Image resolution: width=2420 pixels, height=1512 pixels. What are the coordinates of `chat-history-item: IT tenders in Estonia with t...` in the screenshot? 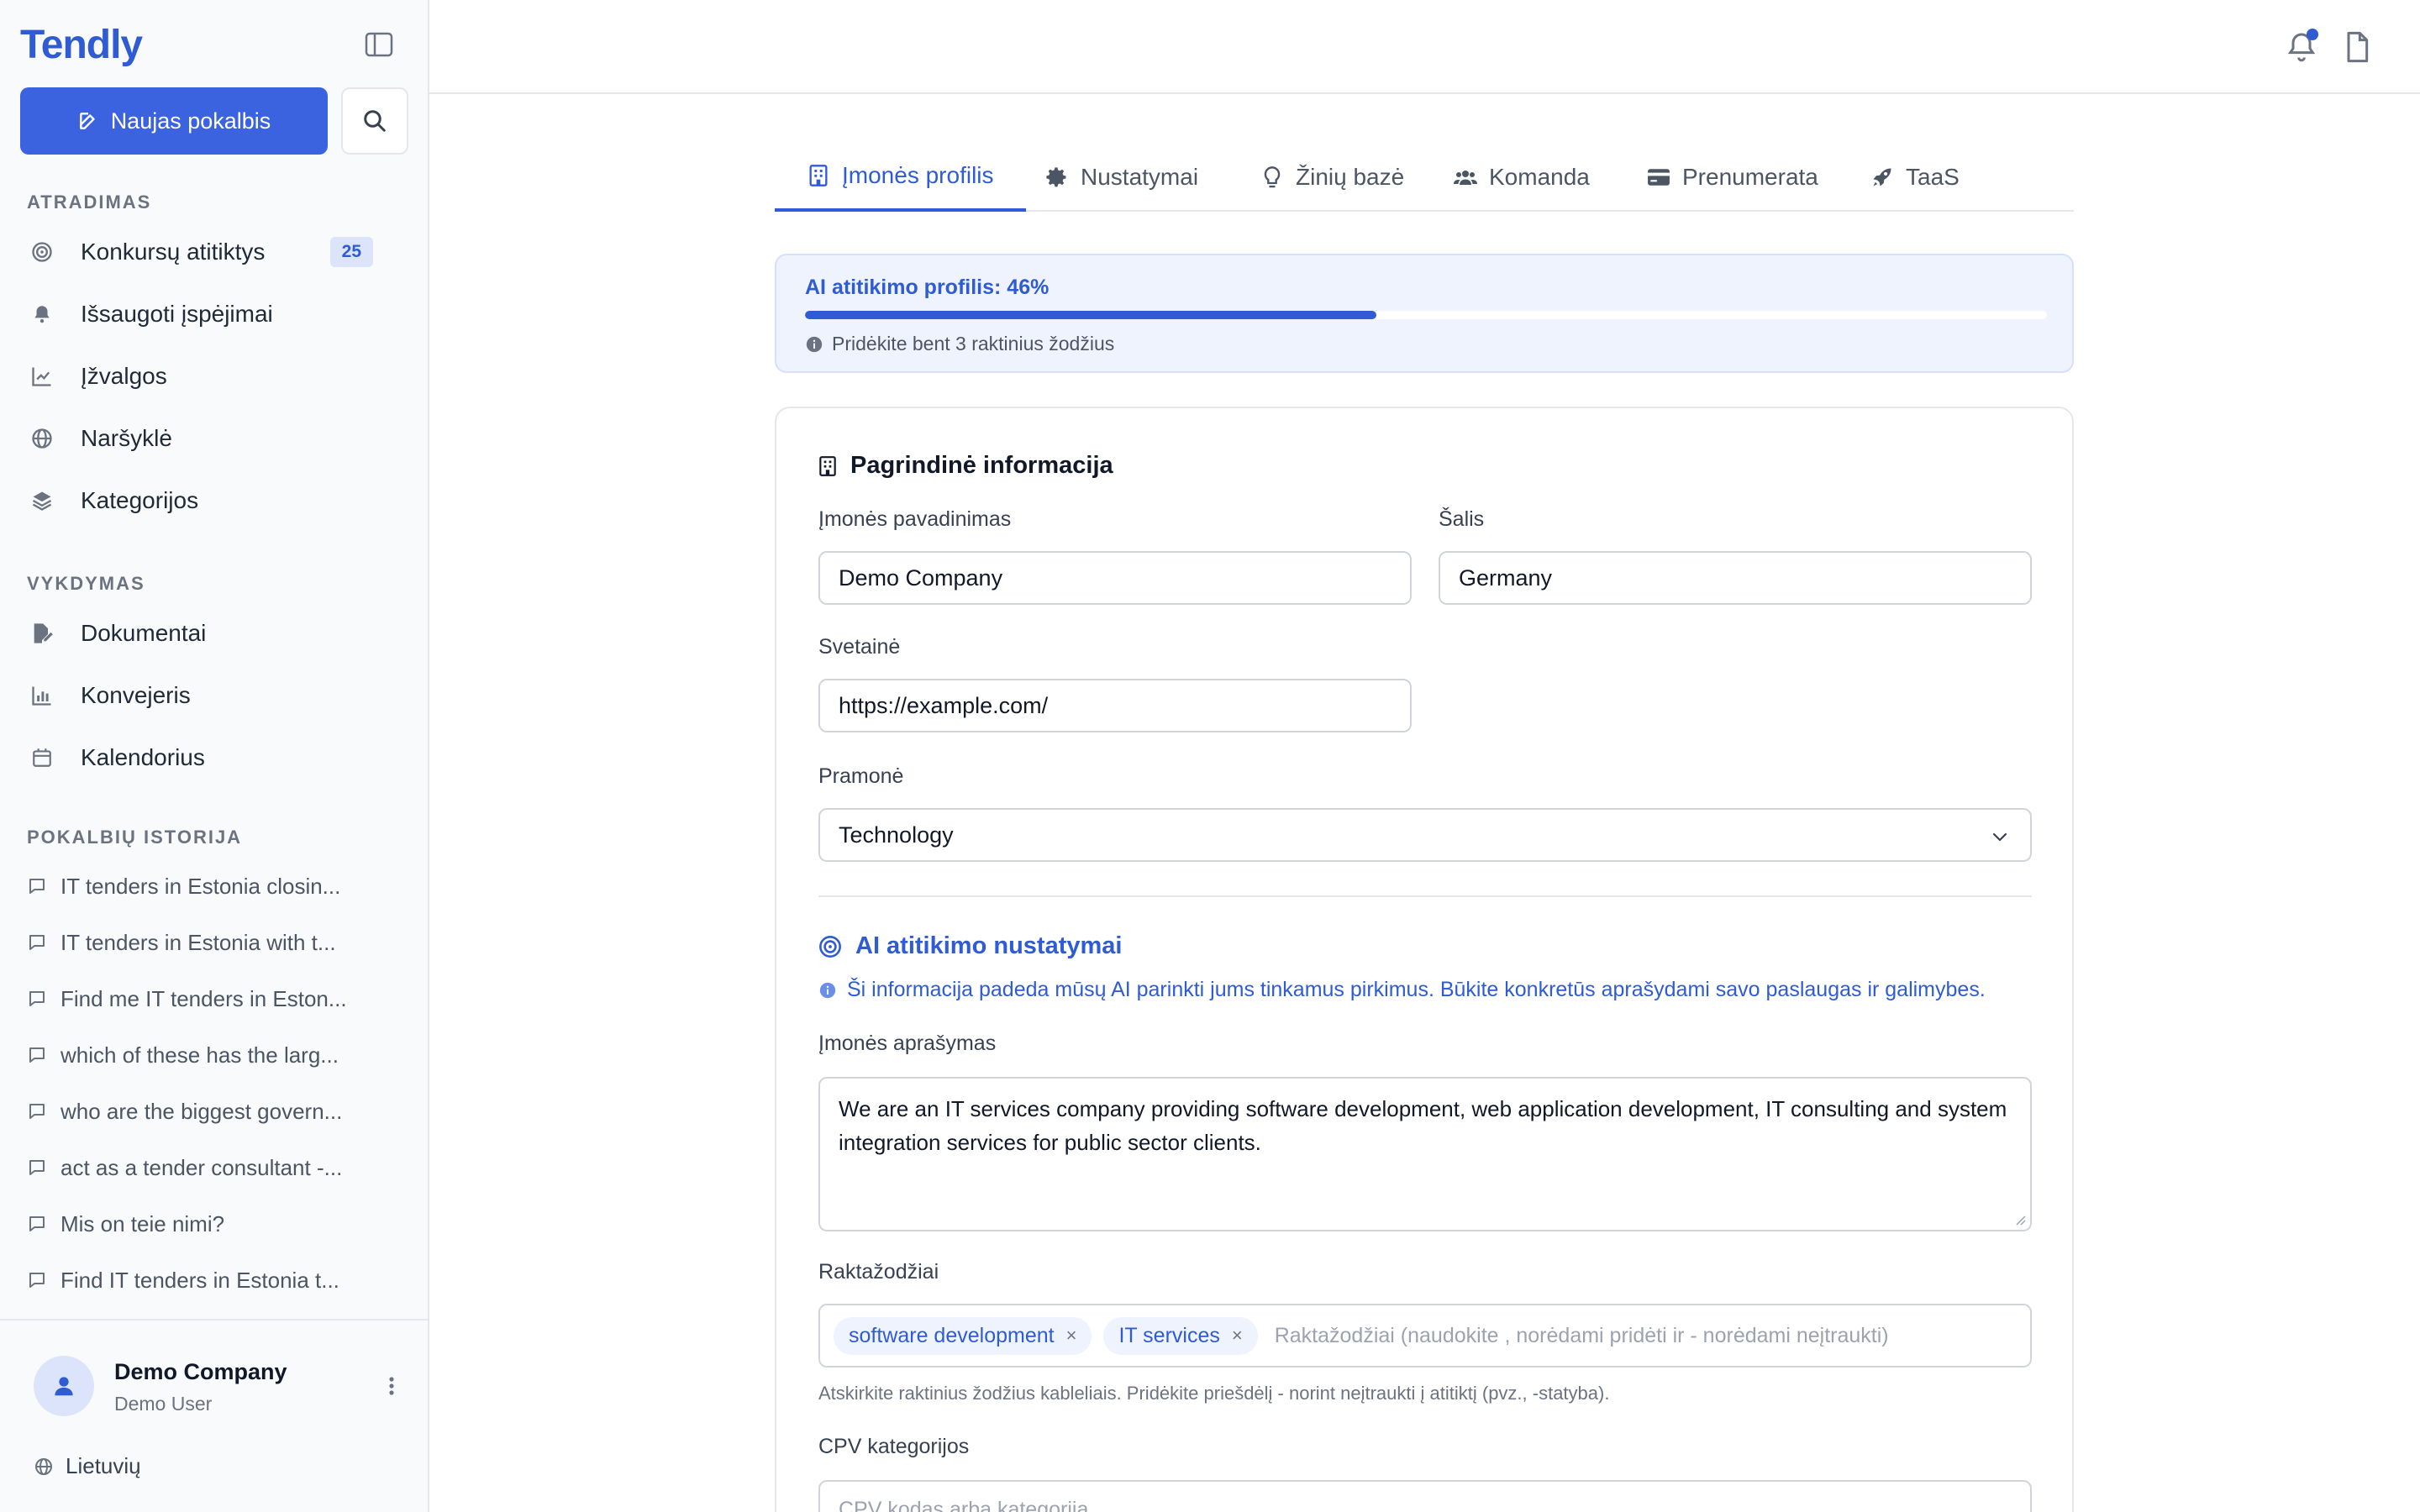 It's located at (212, 942).